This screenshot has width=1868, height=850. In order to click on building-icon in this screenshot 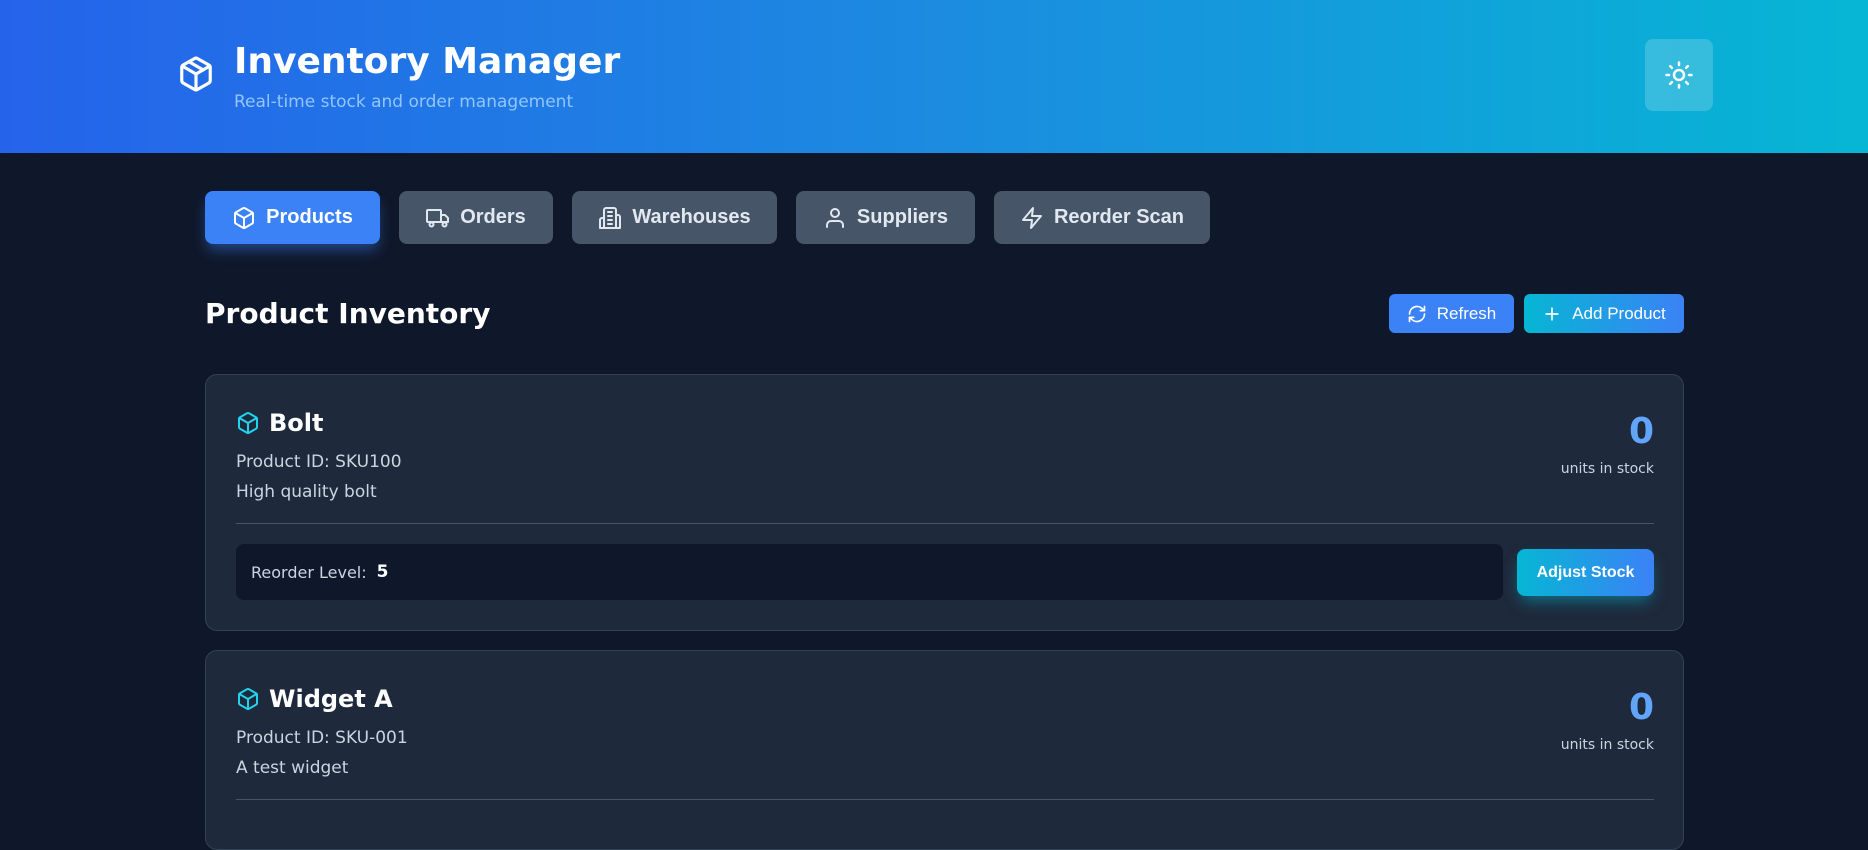, I will do `click(610, 217)`.